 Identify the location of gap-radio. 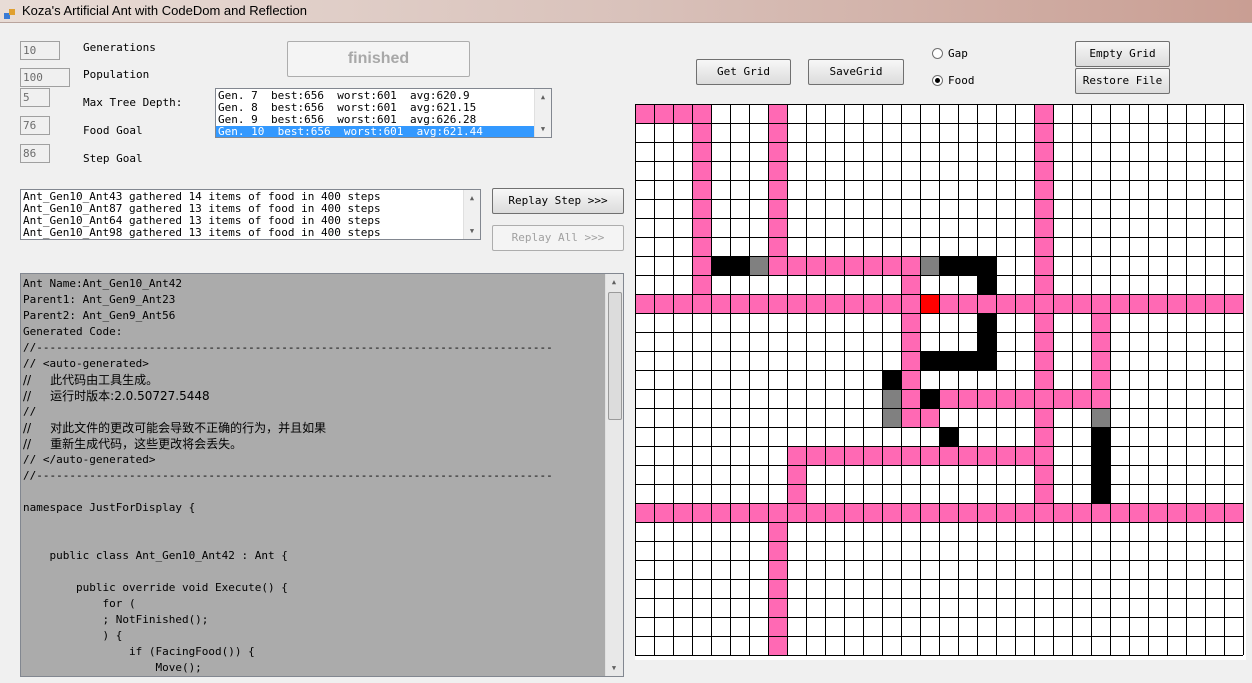
(937, 53).